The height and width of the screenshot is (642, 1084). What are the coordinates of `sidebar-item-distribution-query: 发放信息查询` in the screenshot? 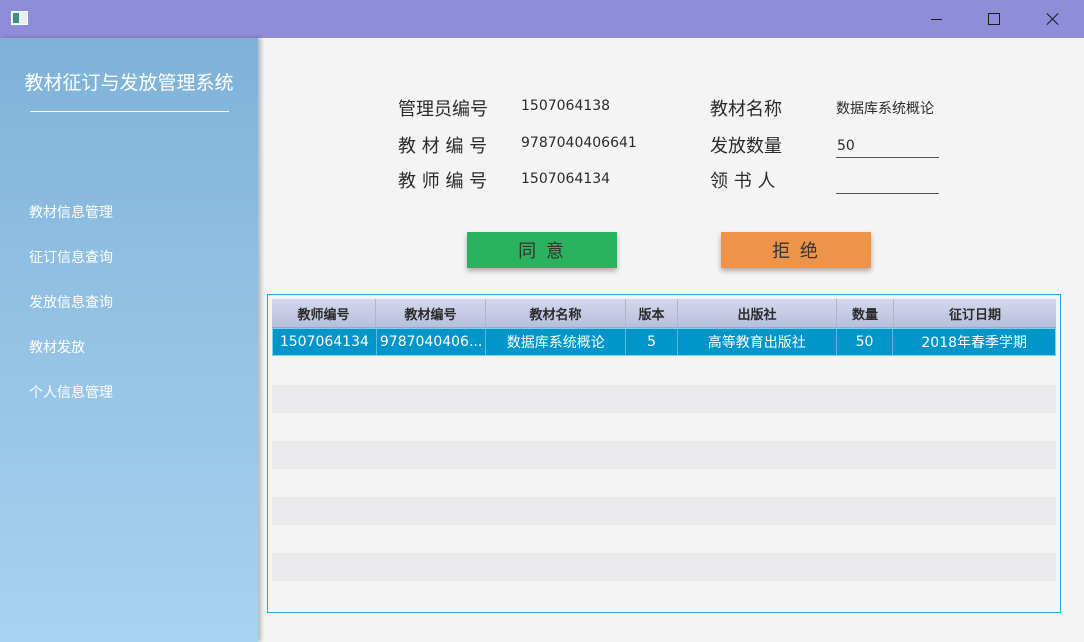 It's located at (71, 302).